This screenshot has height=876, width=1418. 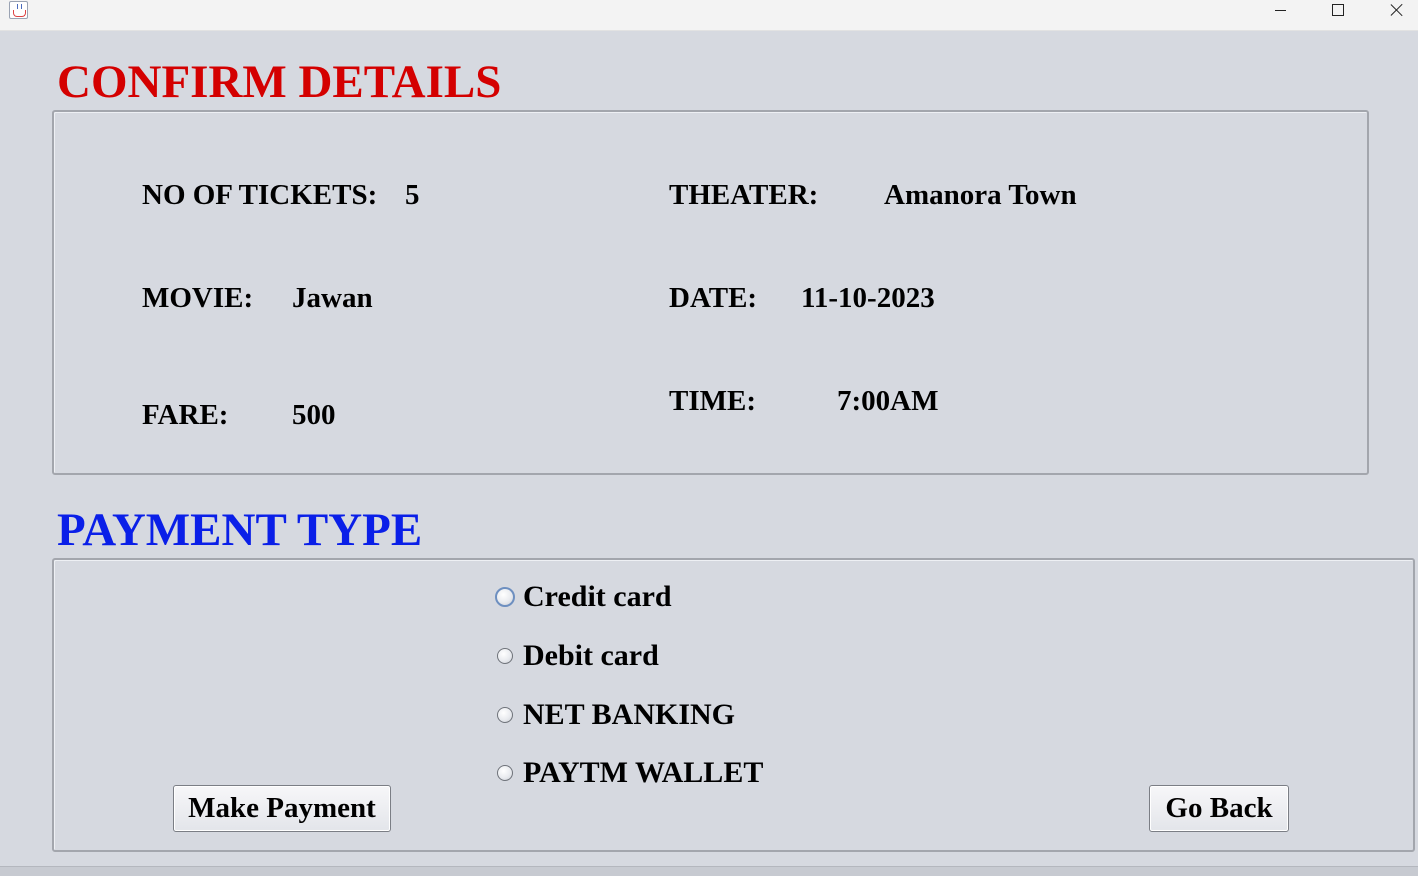 What do you see at coordinates (314, 415) in the screenshot?
I see `fare-value: 500` at bounding box center [314, 415].